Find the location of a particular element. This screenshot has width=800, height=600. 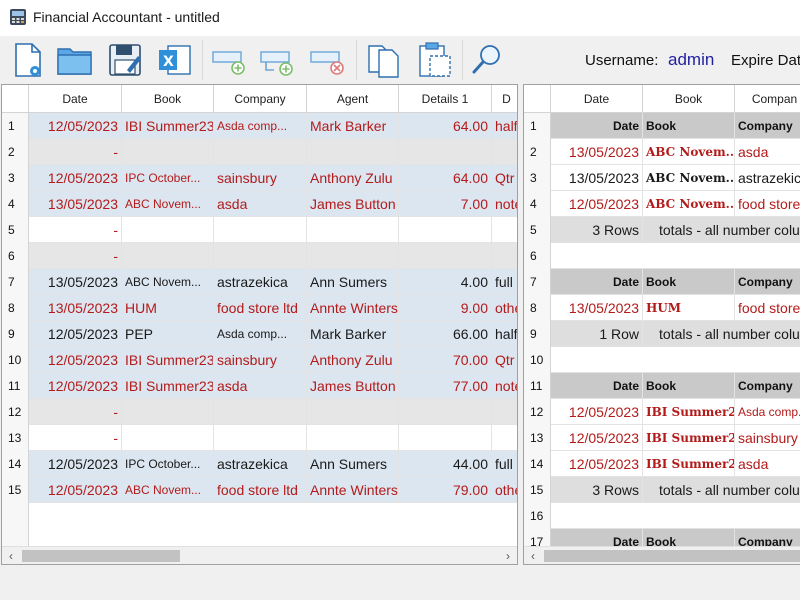

cell-extra: note is located at coordinates (504, 204).